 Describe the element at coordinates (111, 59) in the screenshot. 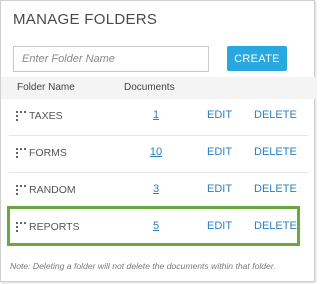

I see `folder-name-input` at that location.